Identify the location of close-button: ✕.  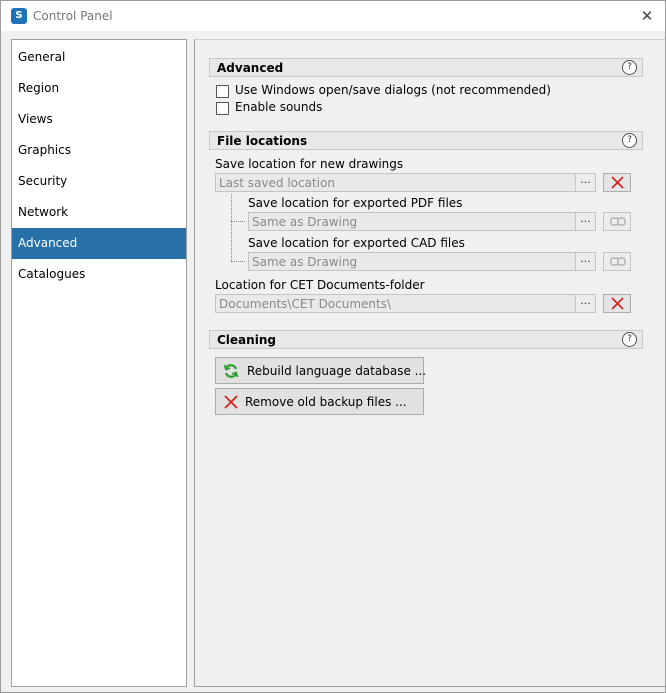
(647, 16).